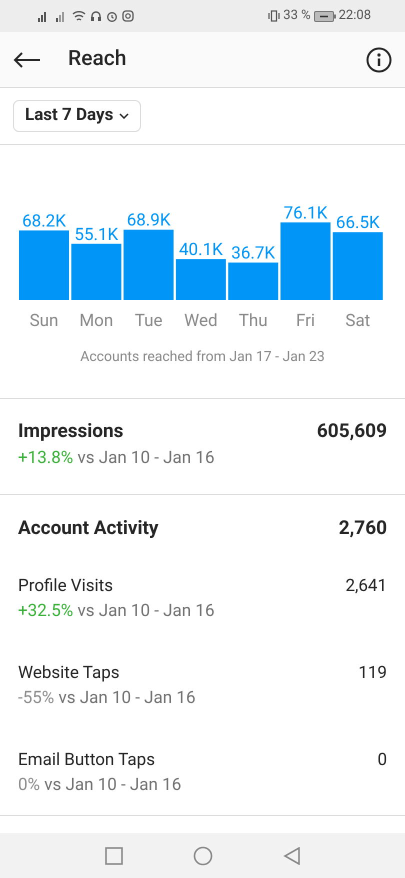  Describe the element at coordinates (66, 586) in the screenshot. I see `metric-label: Profile Visits` at that location.